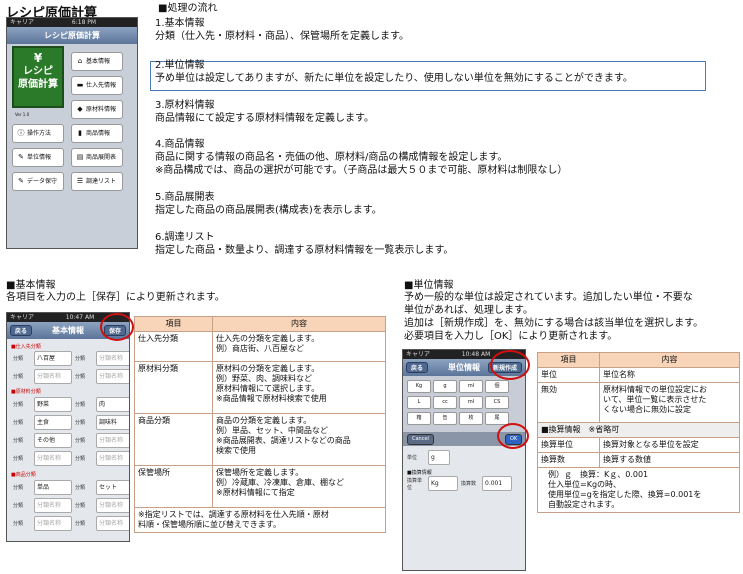 The height and width of the screenshot is (574, 743). I want to click on flow-item-text: 商品に関する情報の商品名・売価の他、原材料/商品の構成情報を設定します。, so click(331, 157).